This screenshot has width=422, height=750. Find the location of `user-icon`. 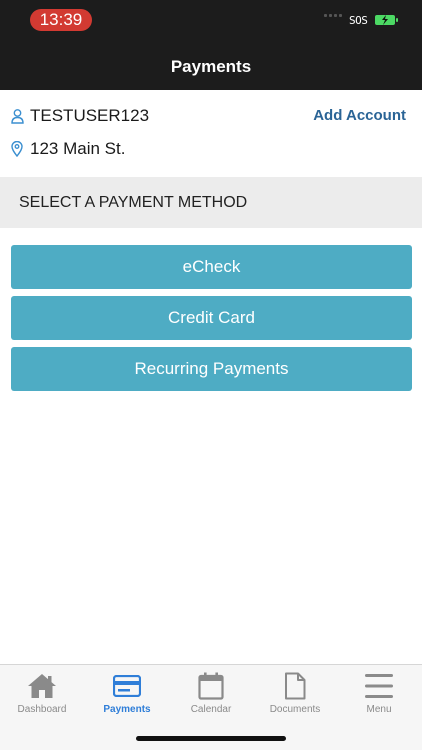

user-icon is located at coordinates (17, 116).